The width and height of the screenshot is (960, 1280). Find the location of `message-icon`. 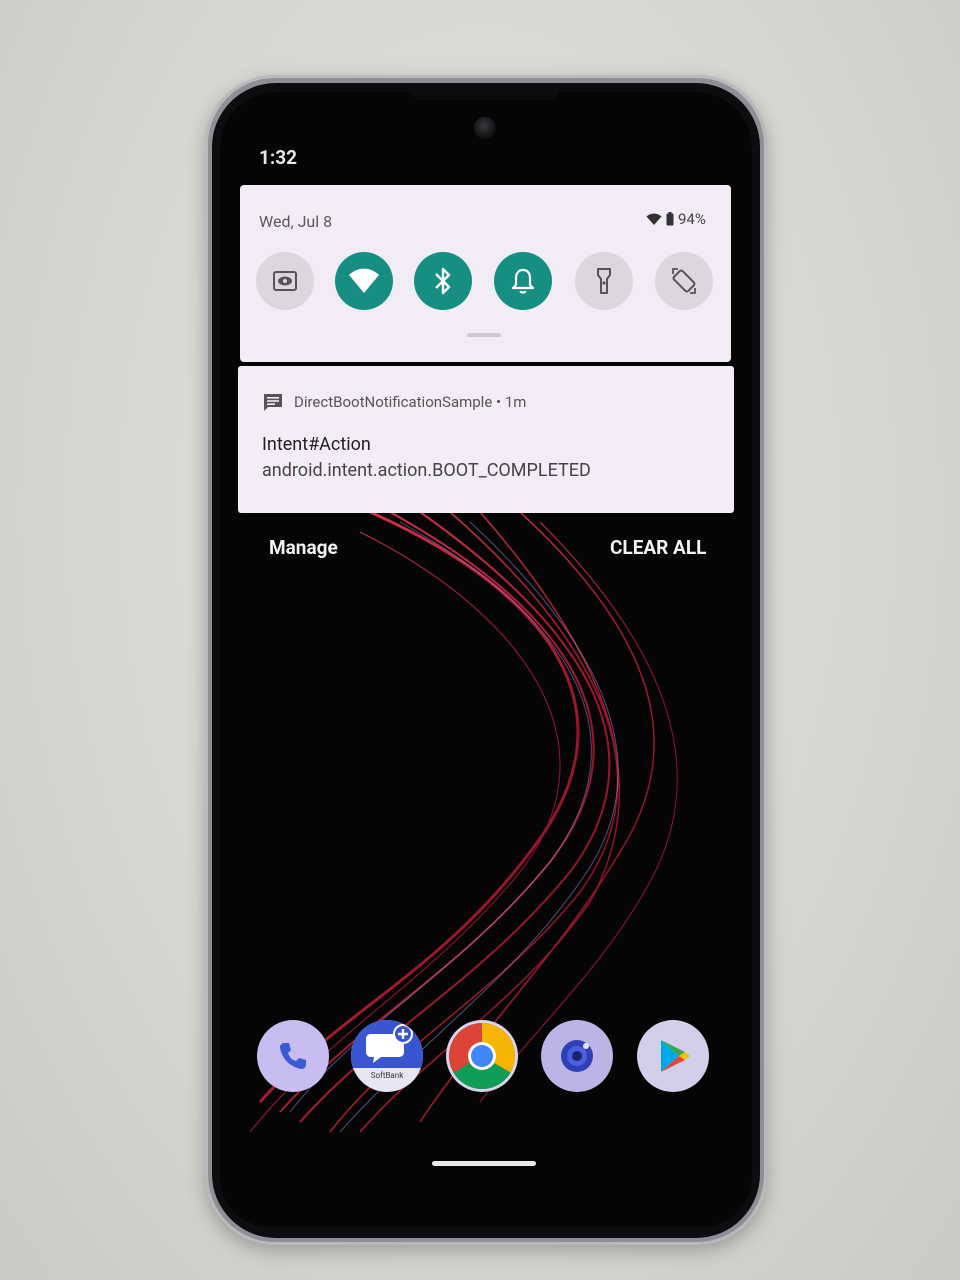

message-icon is located at coordinates (273, 402).